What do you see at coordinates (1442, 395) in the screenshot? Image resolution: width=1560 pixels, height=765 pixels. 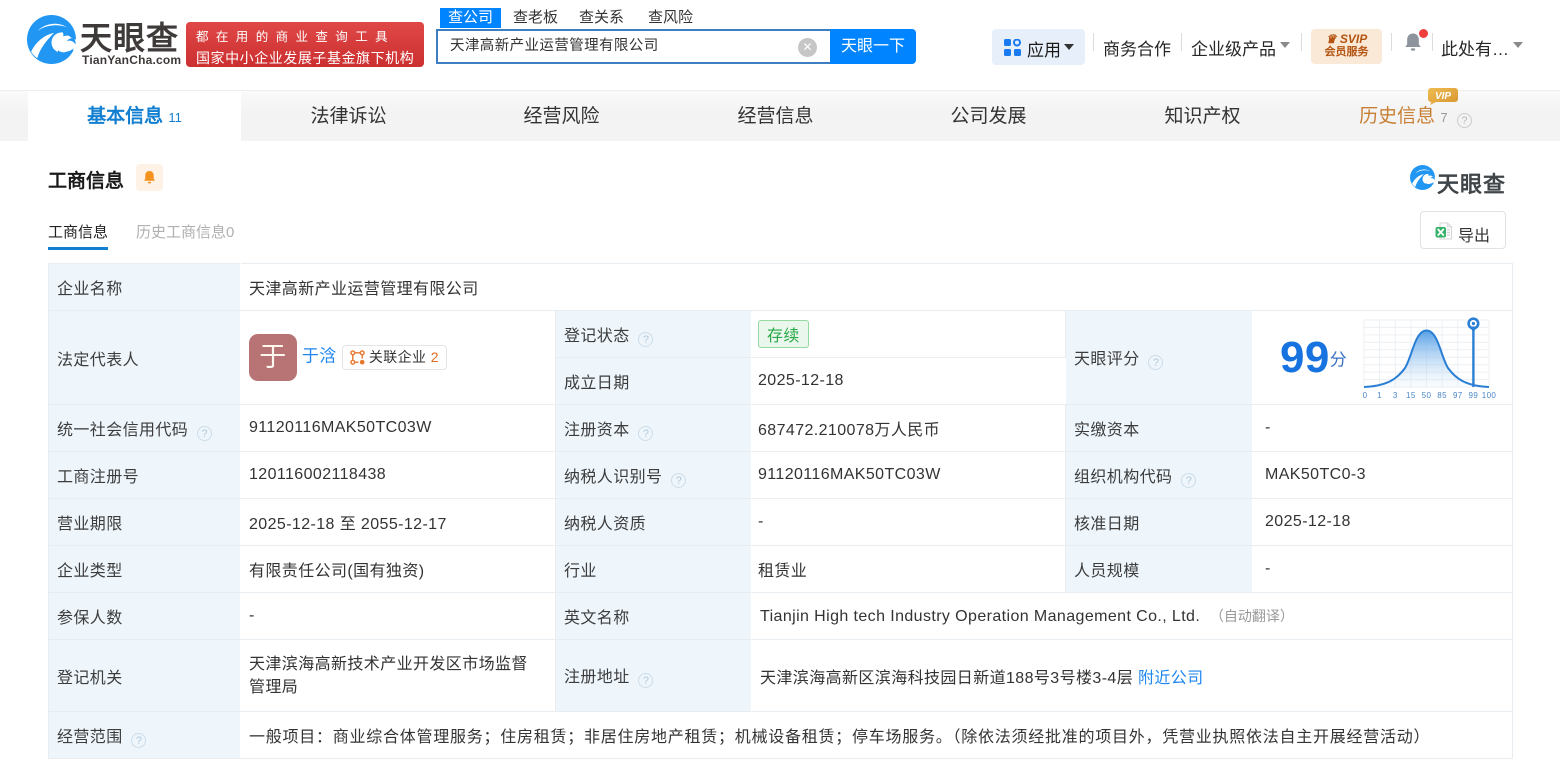 I see `svg-text: 85` at bounding box center [1442, 395].